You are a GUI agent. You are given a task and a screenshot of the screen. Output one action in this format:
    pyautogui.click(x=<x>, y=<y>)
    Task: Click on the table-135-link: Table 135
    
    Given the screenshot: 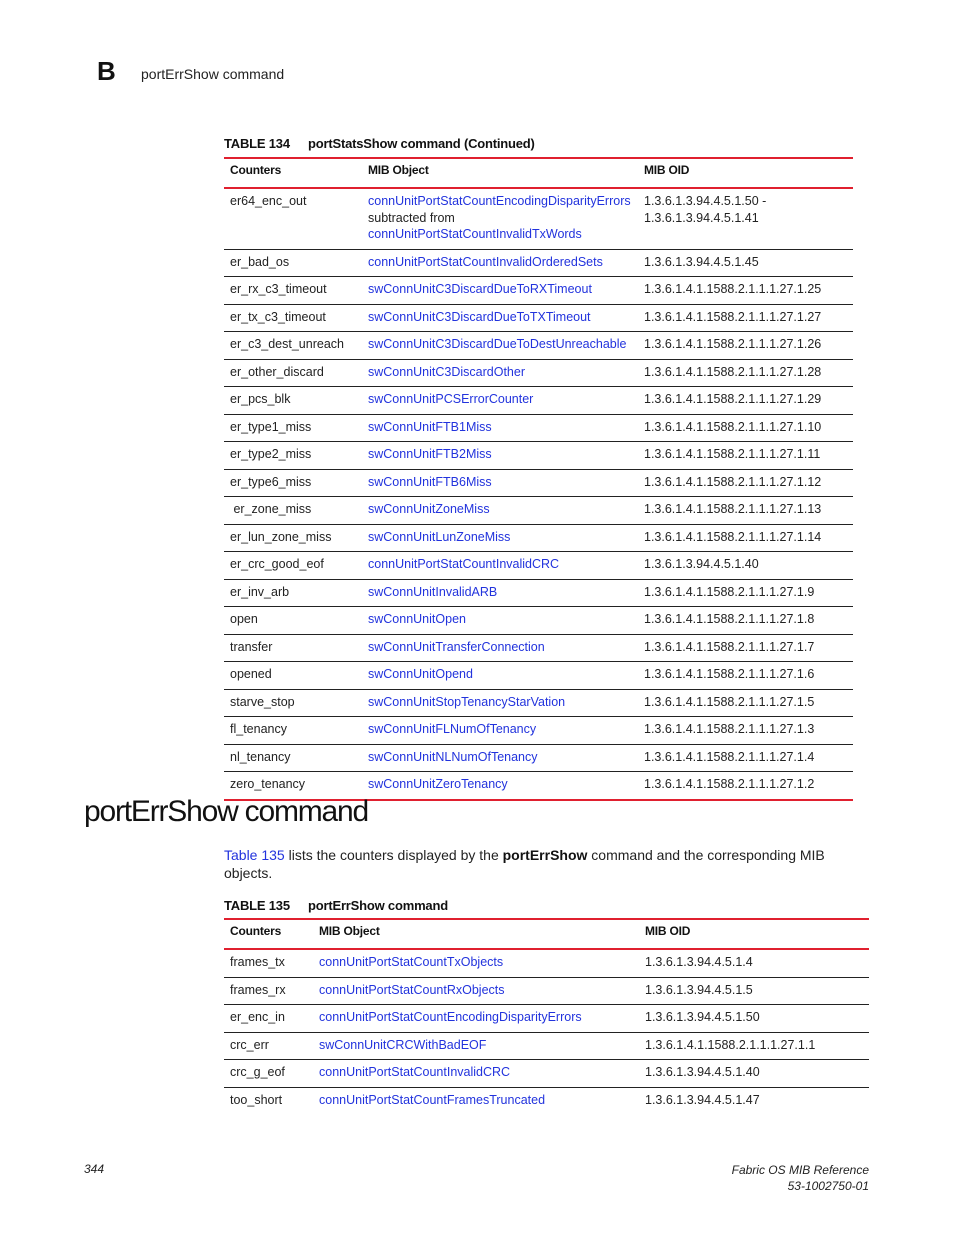 What is the action you would take?
    pyautogui.click(x=254, y=855)
    